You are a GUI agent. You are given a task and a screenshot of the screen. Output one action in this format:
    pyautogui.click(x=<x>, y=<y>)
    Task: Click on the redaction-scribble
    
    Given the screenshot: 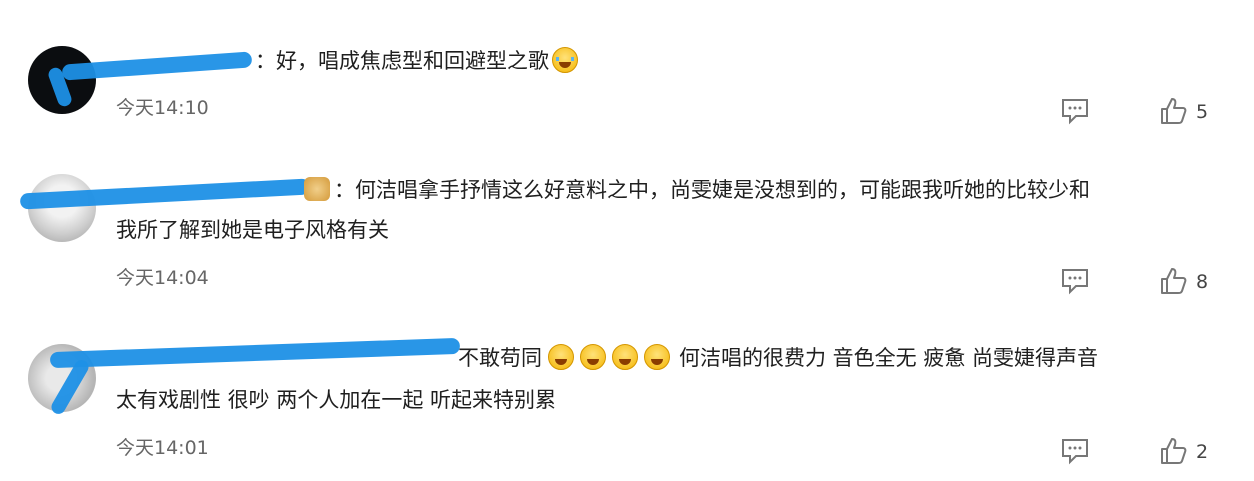 What is the action you would take?
    pyautogui.click(x=255, y=353)
    